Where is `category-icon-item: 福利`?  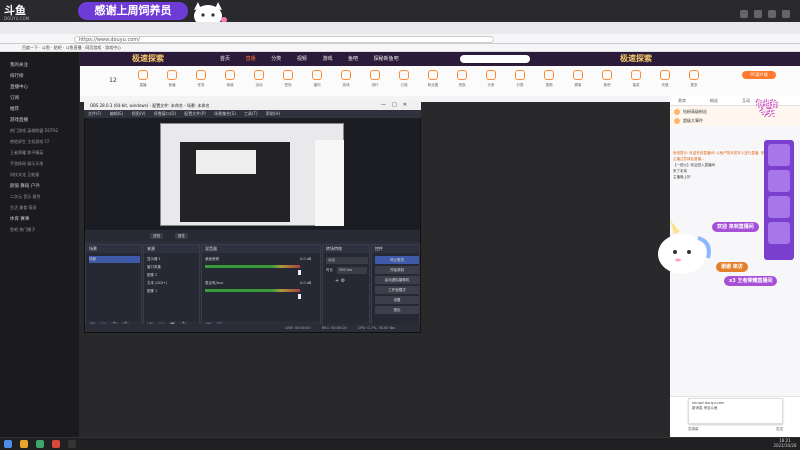
category-icon-item: 福利 is located at coordinates (317, 81).